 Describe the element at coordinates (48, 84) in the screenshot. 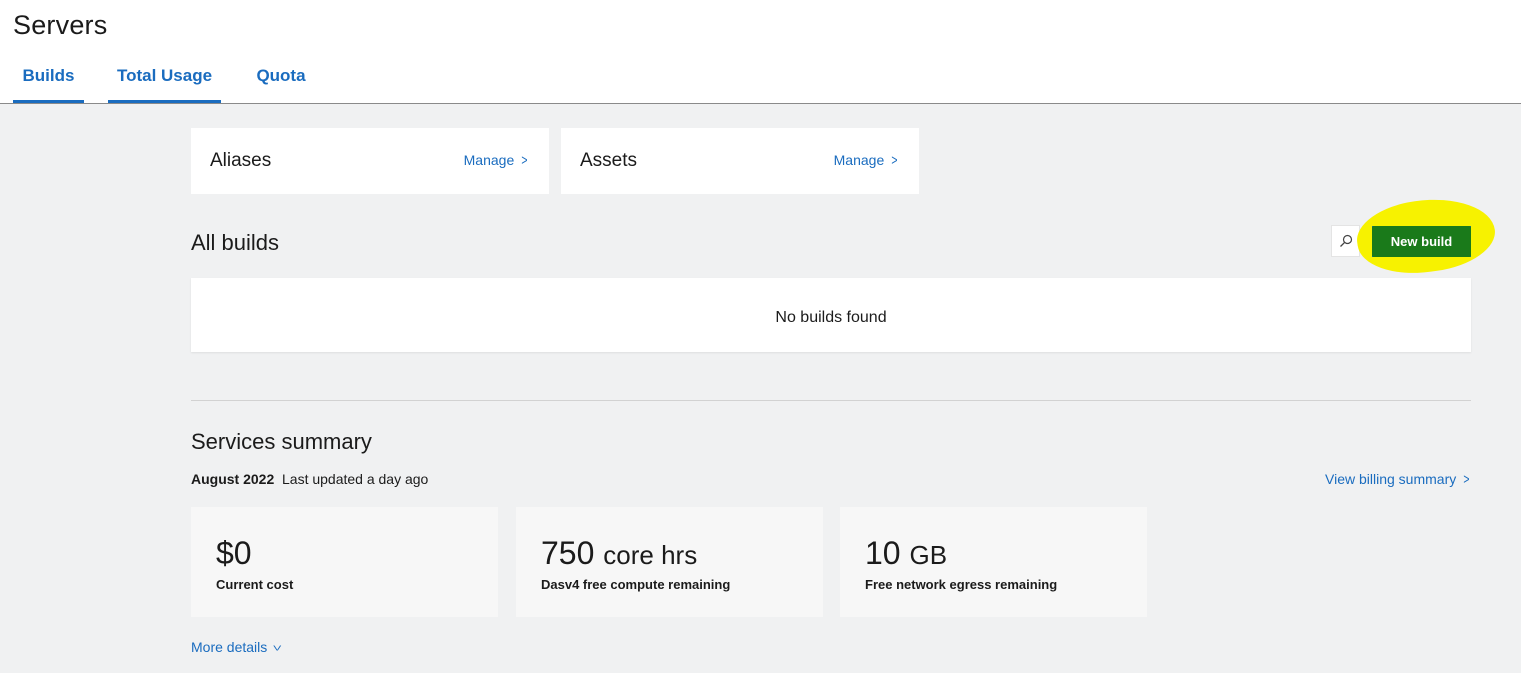

I see `tab-builds: Builds` at that location.